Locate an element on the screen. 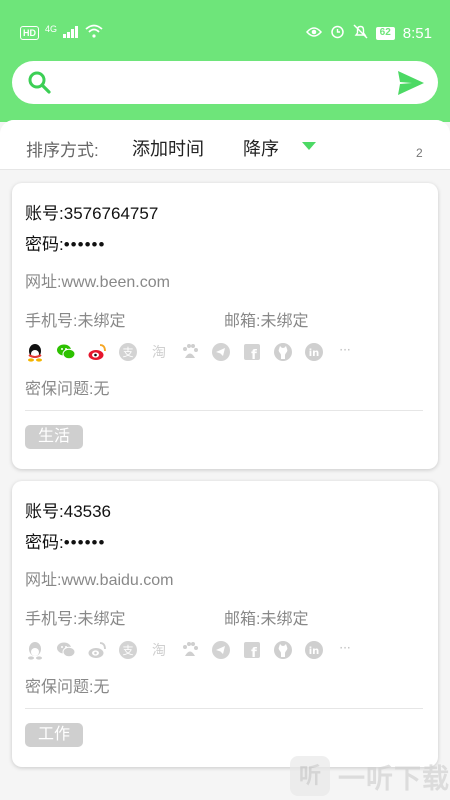 The width and height of the screenshot is (450, 800). hd-badge: HD is located at coordinates (29, 33).